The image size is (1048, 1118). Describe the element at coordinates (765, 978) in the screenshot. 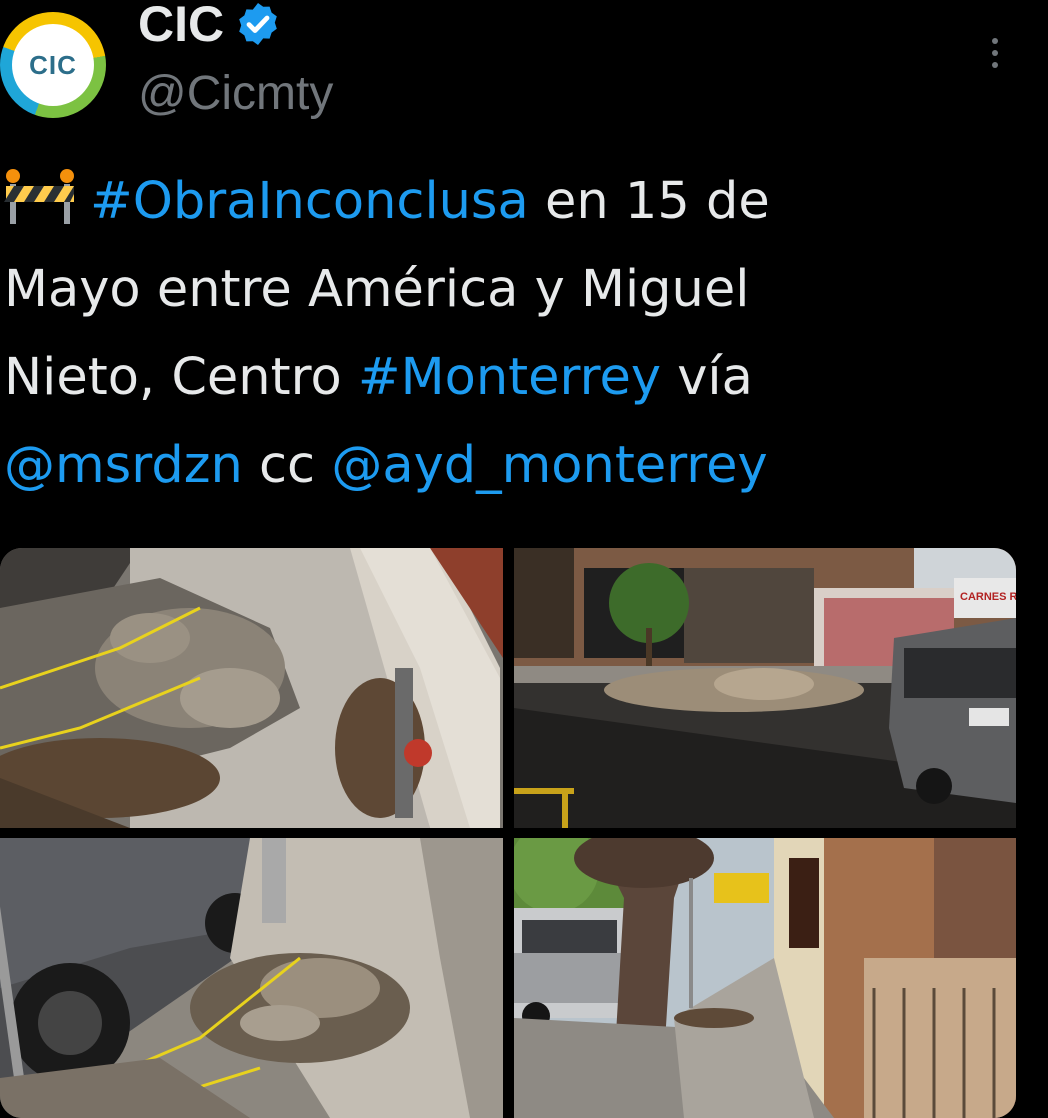

I see `tree-sidewalk-photo` at that location.